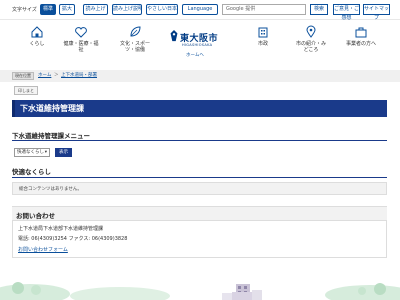  Describe the element at coordinates (134, 47) in the screenshot. I see `nav-culture-label: 文化・スポーツ・協働` at that location.